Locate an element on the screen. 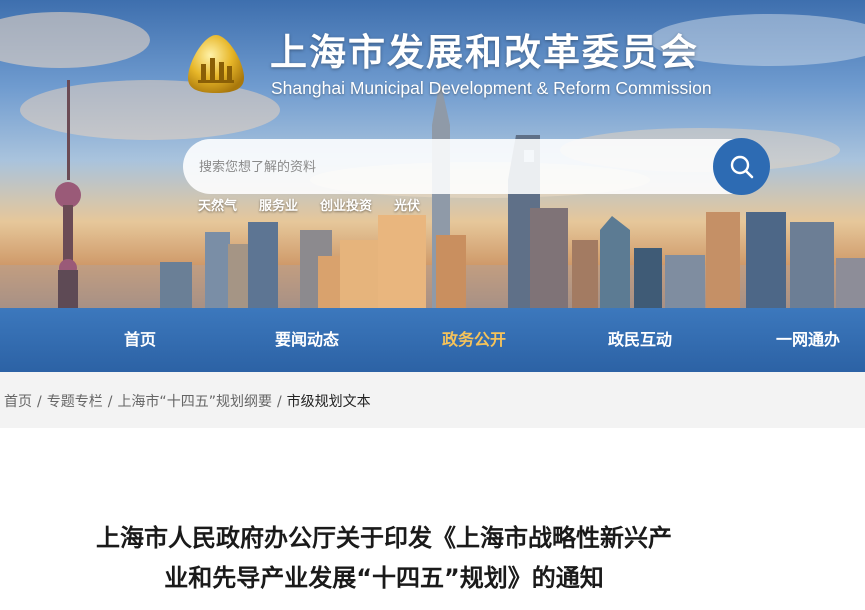  search-box is located at coordinates (476, 166).